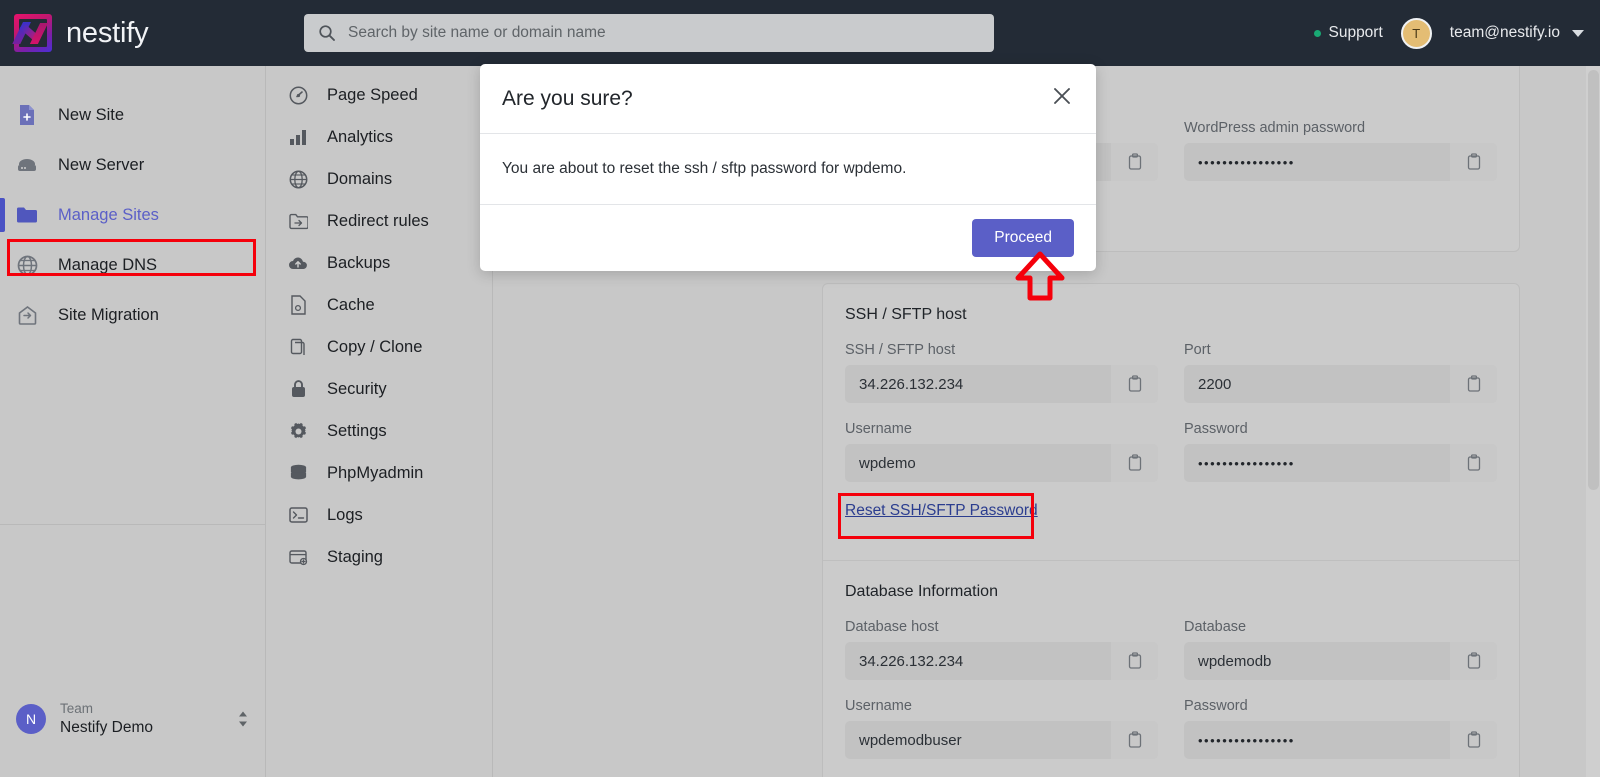 Image resolution: width=1600 pixels, height=777 pixels. I want to click on page-scrollbar, so click(1593, 421).